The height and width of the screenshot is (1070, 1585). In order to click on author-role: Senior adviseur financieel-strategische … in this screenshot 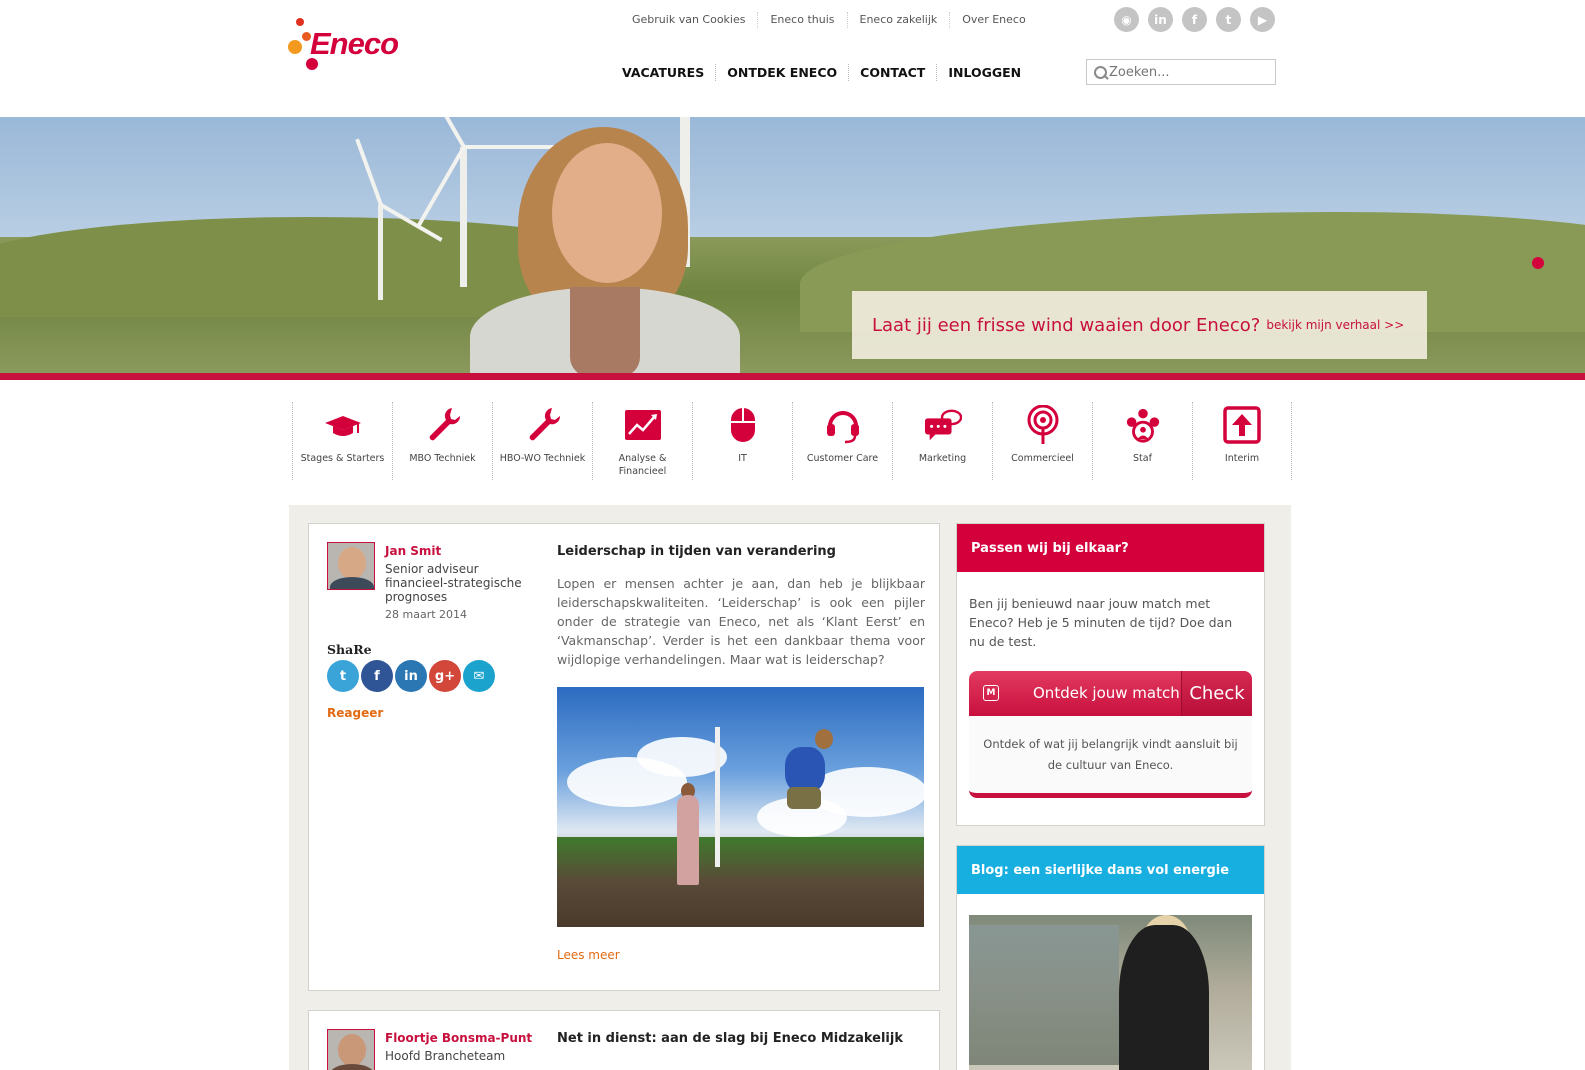, I will do `click(453, 583)`.